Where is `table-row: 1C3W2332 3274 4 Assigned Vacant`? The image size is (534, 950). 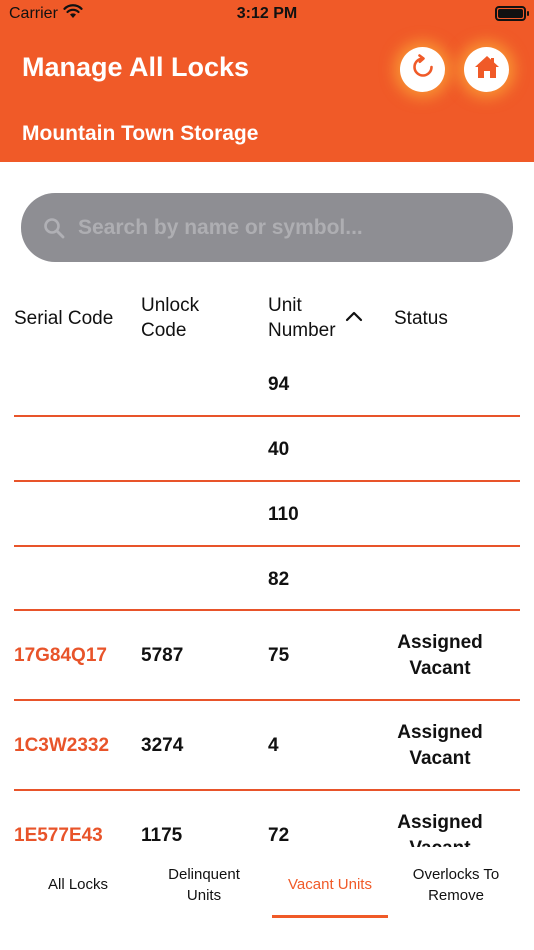 table-row: 1C3W2332 3274 4 Assigned Vacant is located at coordinates (267, 746).